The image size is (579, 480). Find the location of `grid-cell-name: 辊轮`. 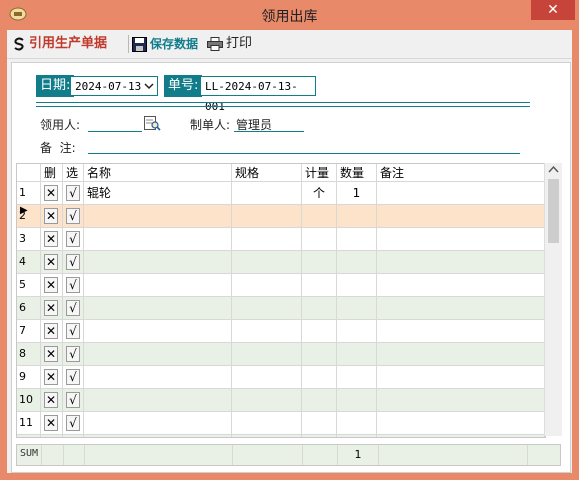

grid-cell-name: 辊轮 is located at coordinates (158, 193).